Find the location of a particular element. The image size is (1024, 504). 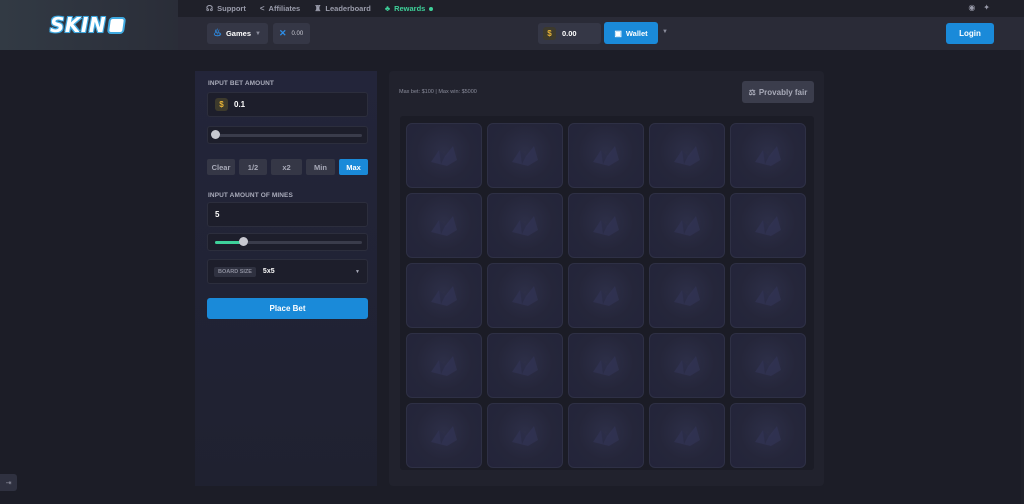

rewards-link-label: Rewards is located at coordinates (410, 8).